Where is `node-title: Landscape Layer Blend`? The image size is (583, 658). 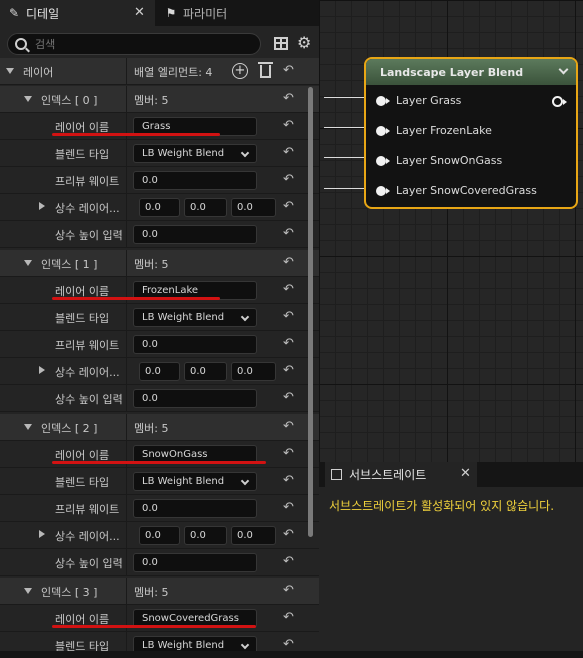 node-title: Landscape Layer Blend is located at coordinates (452, 72).